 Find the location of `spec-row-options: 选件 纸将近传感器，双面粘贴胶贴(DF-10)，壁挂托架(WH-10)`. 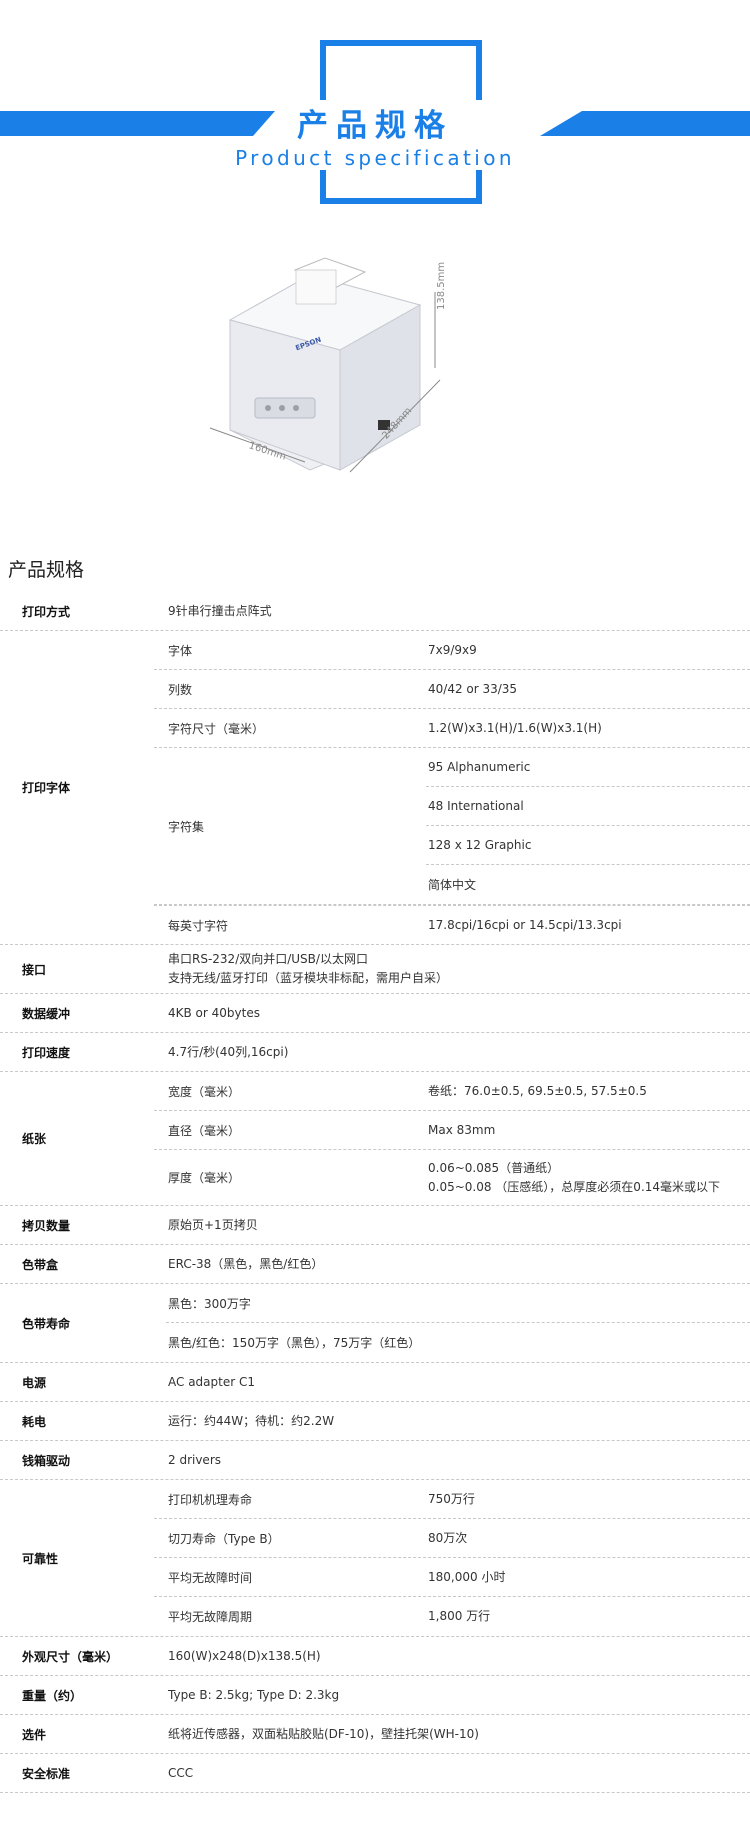

spec-row-options: 选件 纸将近传感器，双面粘贴胶贴(DF-10)，壁挂托架(WH-10) is located at coordinates (375, 1734).